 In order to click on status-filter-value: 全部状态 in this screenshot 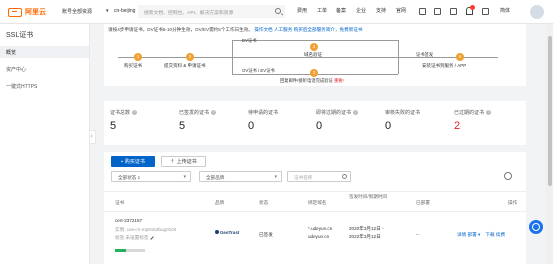, I will do `click(127, 177)`.